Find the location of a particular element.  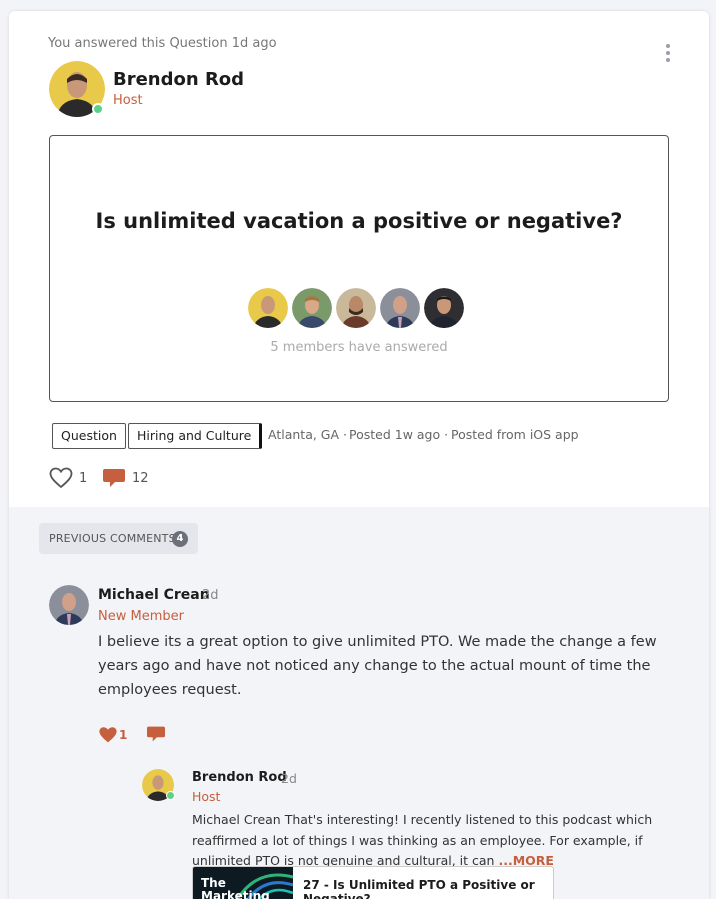

activity-label: You answered this Question 1d ago is located at coordinates (162, 43).